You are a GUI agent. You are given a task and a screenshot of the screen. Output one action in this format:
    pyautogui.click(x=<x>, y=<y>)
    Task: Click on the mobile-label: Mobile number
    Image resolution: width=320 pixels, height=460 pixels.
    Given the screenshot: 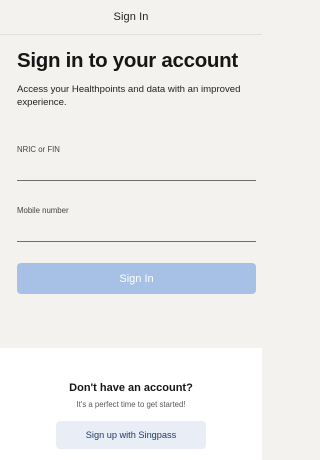 What is the action you would take?
    pyautogui.click(x=43, y=210)
    